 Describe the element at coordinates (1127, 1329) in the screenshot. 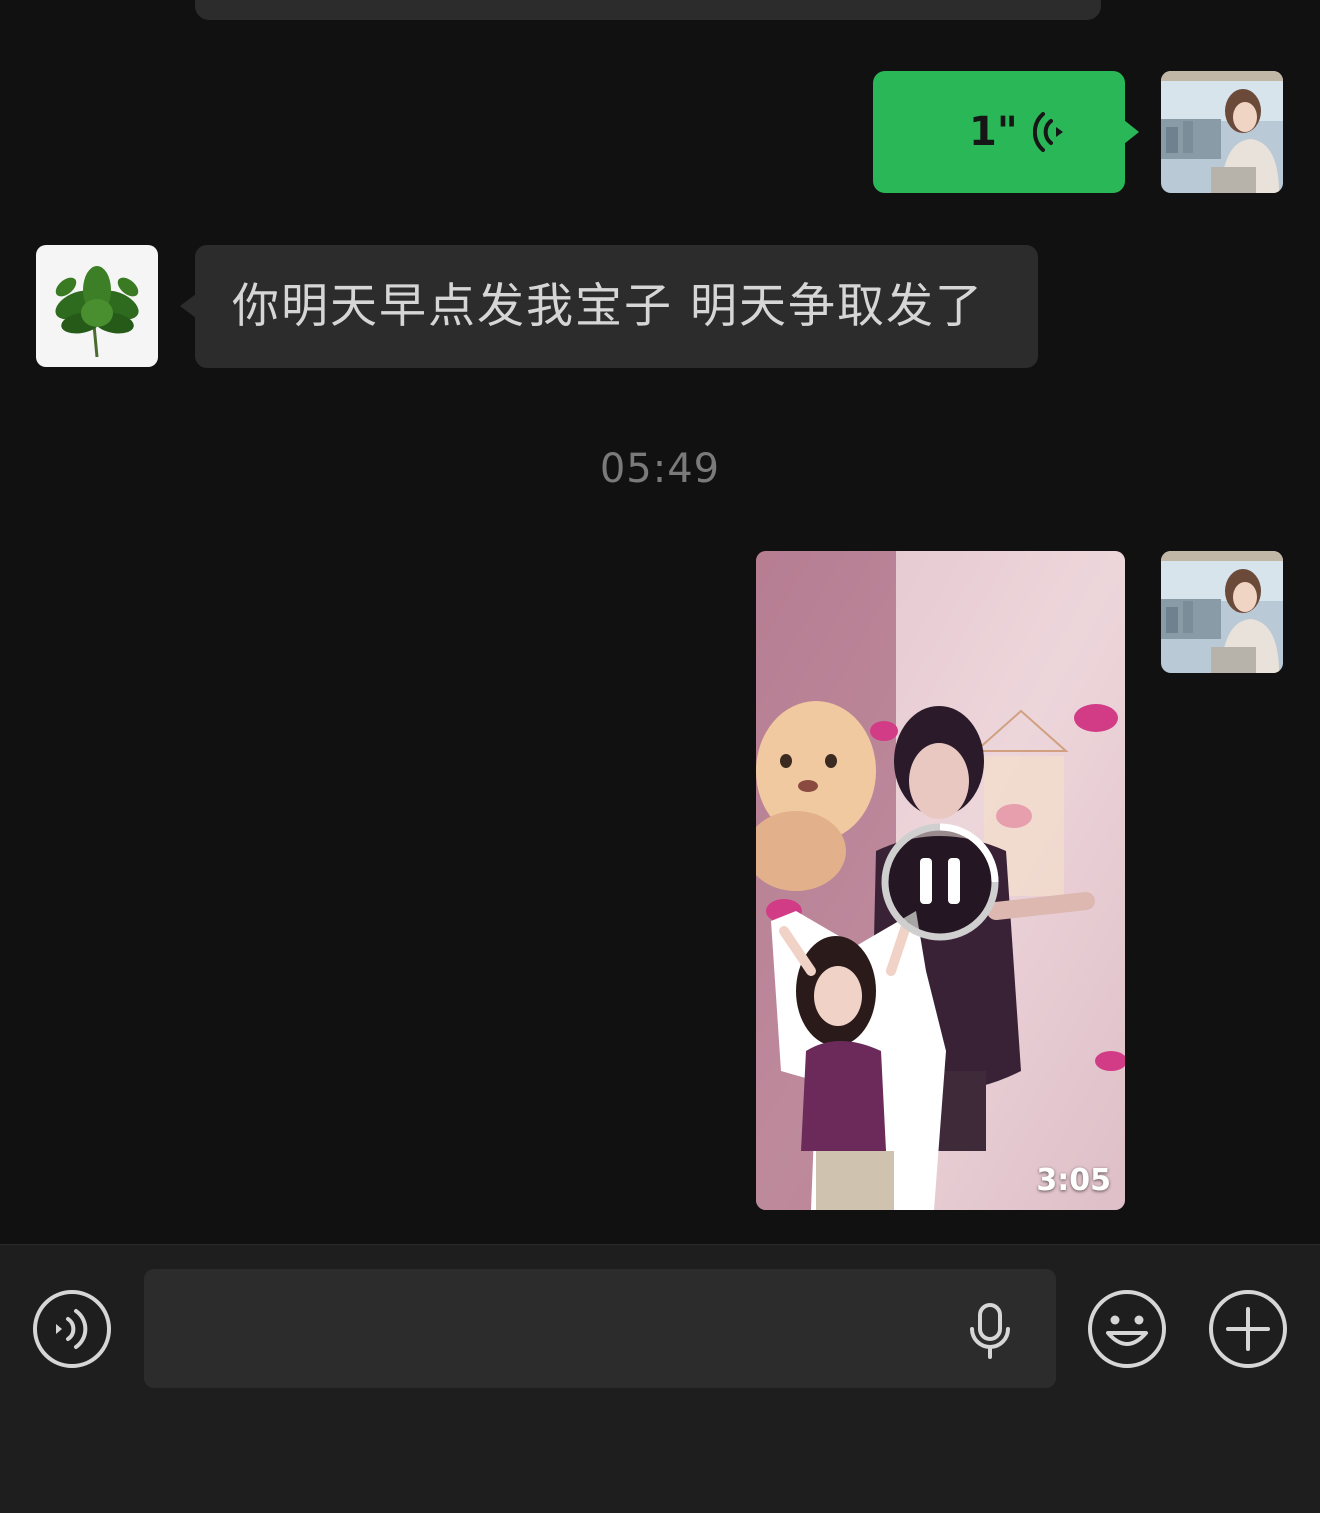

I see `smiley-icon` at that location.